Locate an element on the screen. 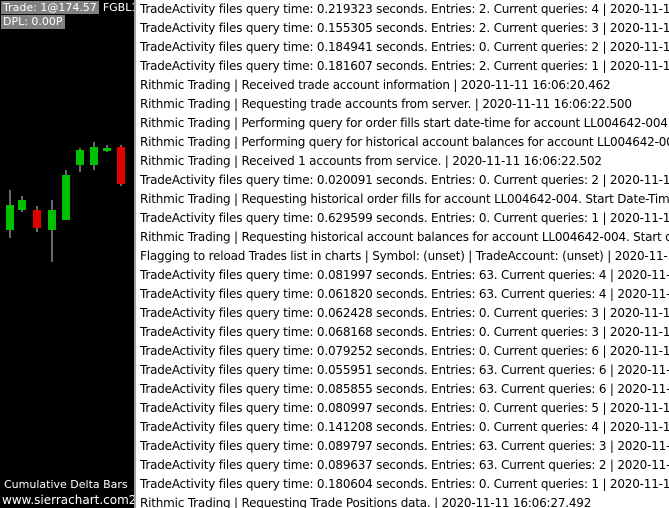 This screenshot has height=508, width=669. trade-label: Trade: 1@174.57 is located at coordinates (50, 7).